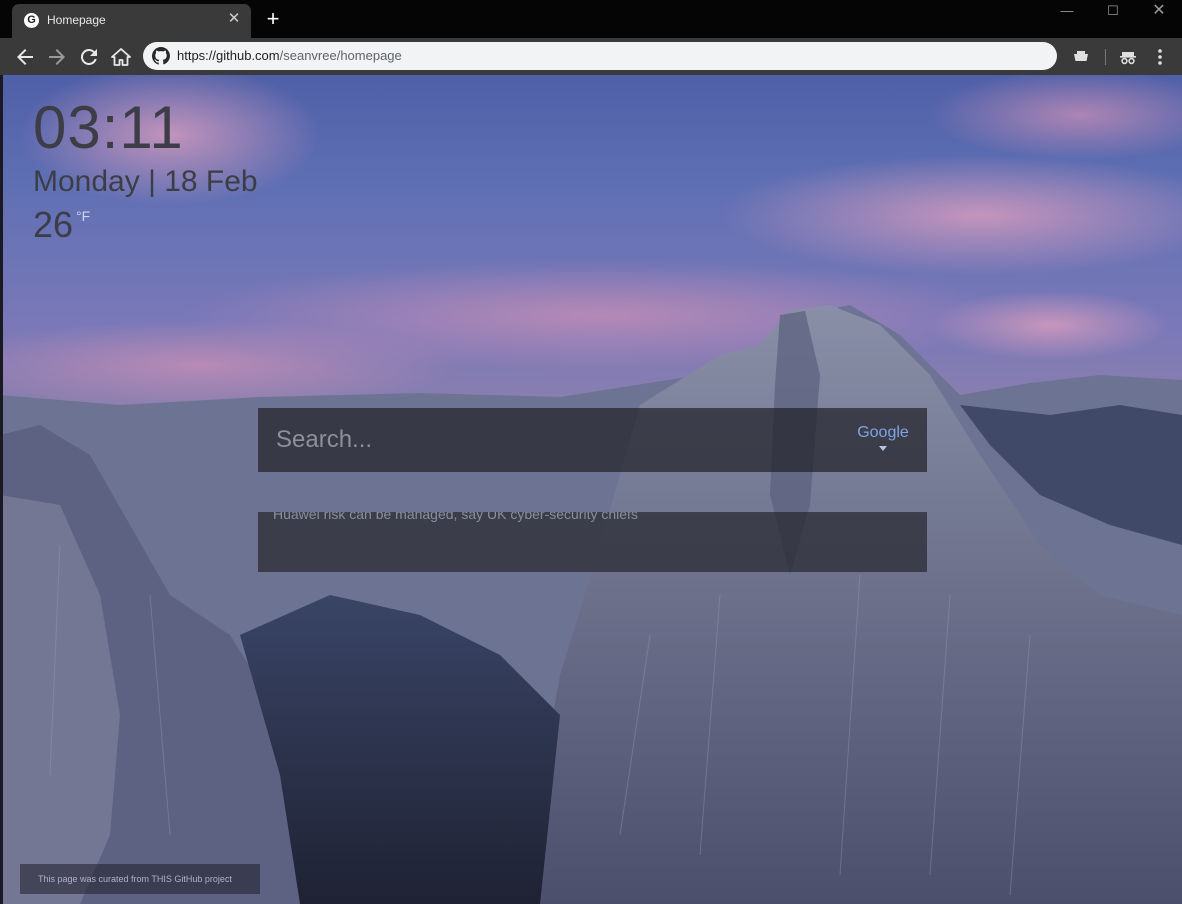  What do you see at coordinates (108, 127) in the screenshot?
I see `clock: 03:11` at bounding box center [108, 127].